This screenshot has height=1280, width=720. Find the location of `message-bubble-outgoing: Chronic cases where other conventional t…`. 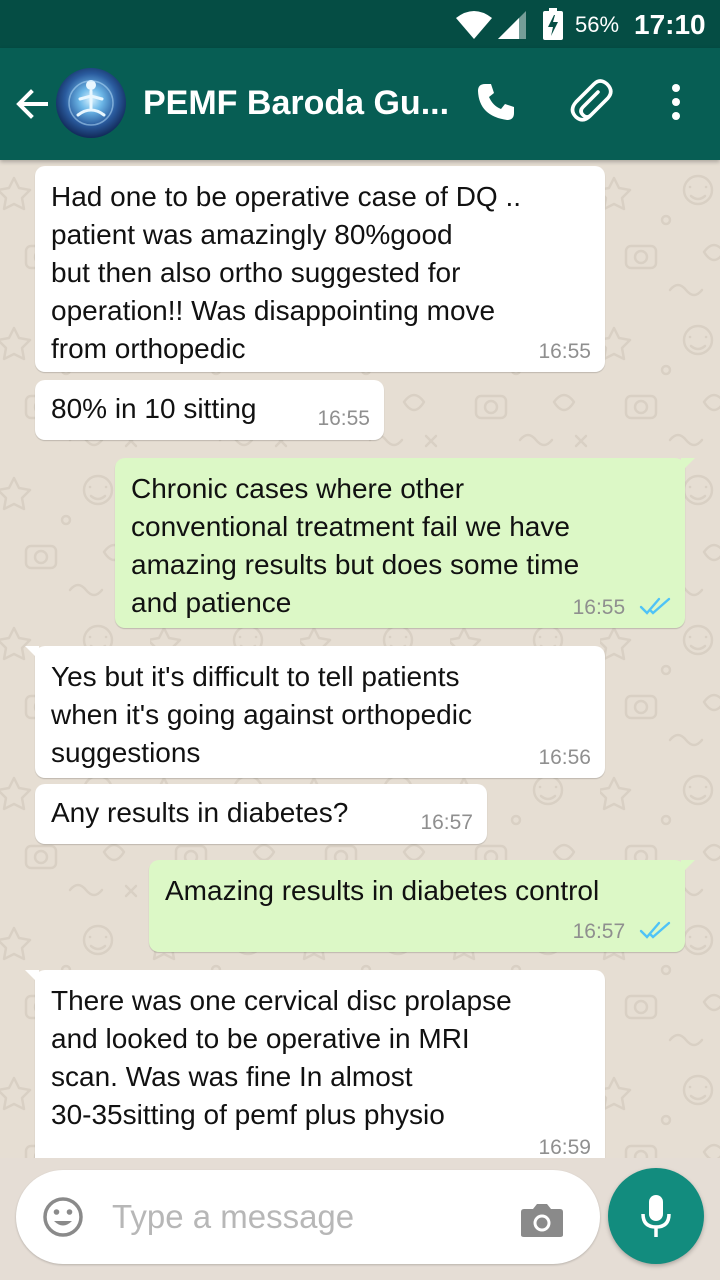

message-bubble-outgoing: Chronic cases where other conventional t… is located at coordinates (405, 543).